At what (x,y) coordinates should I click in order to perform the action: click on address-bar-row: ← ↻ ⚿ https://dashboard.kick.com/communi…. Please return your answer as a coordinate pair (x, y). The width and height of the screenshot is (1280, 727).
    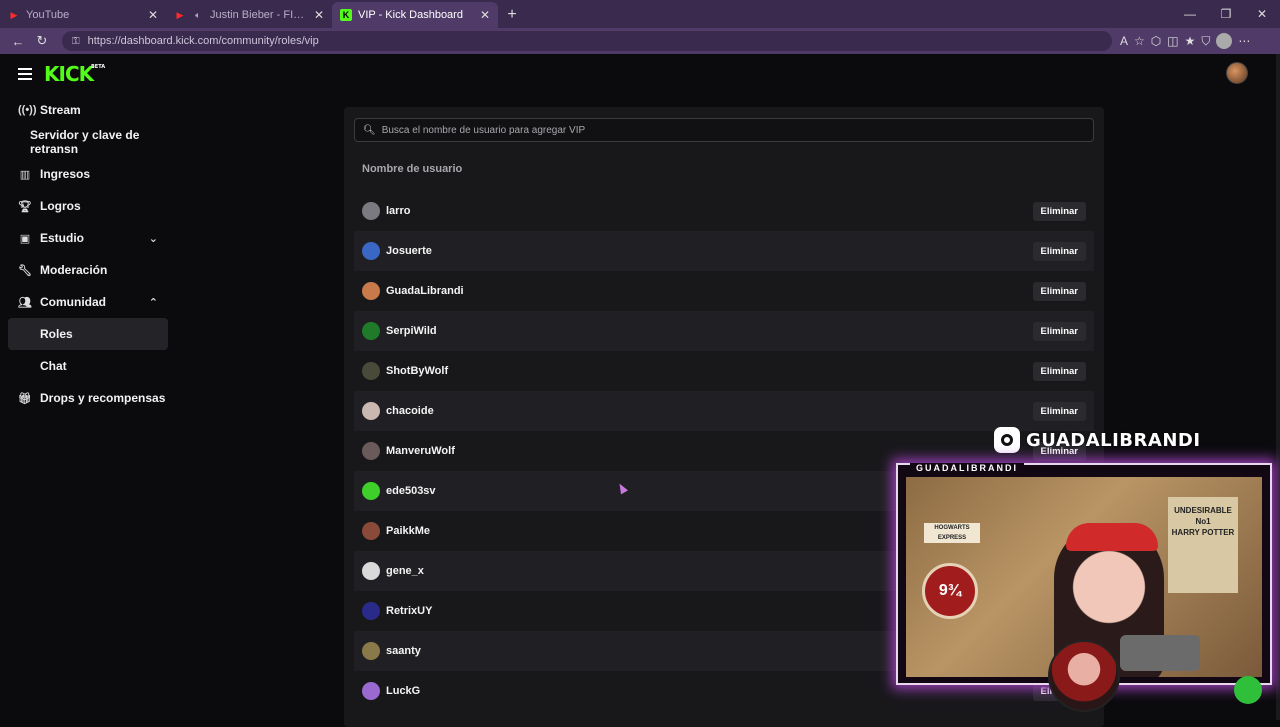
    Looking at the image, I should click on (640, 41).